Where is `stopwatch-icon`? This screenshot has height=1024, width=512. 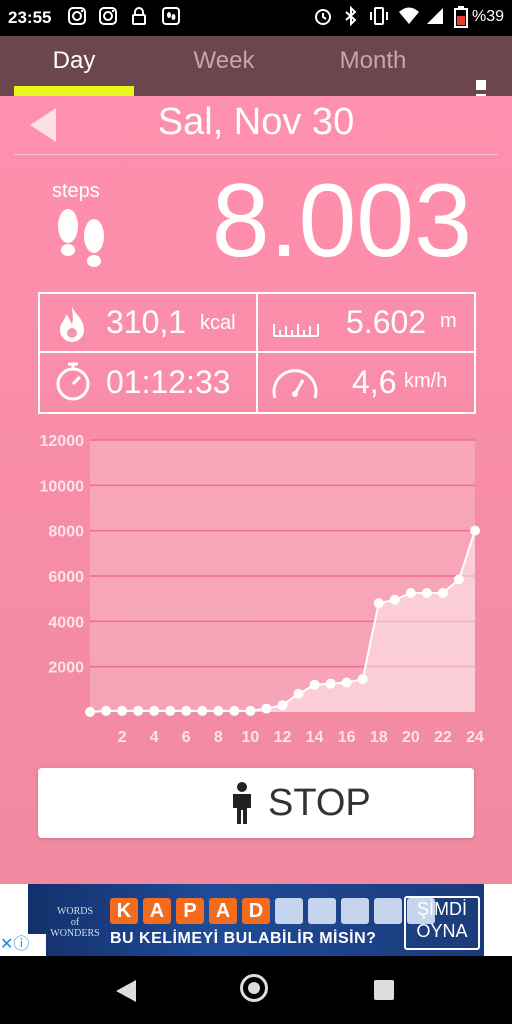 stopwatch-icon is located at coordinates (73, 383).